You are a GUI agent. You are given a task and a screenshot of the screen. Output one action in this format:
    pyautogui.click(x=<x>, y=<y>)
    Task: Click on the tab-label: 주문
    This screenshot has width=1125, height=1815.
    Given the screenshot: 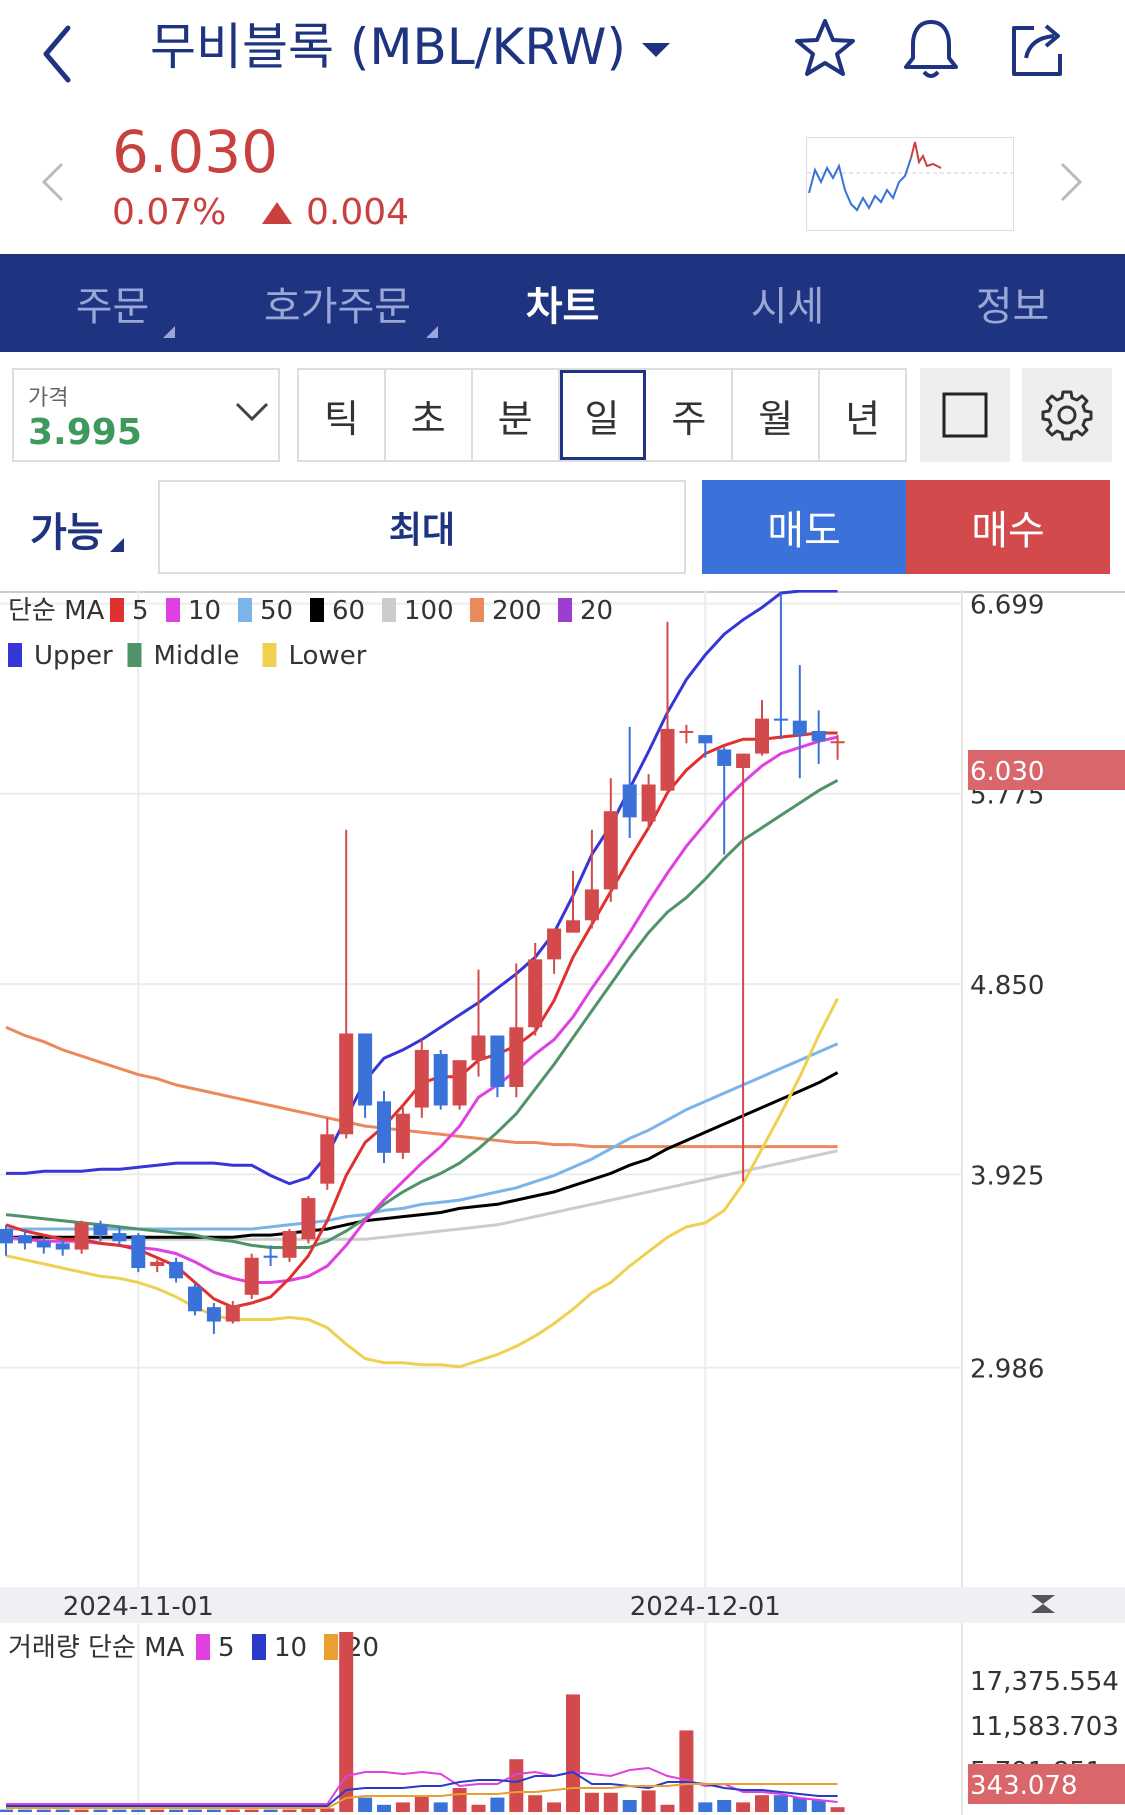 What is the action you would take?
    pyautogui.click(x=112, y=307)
    